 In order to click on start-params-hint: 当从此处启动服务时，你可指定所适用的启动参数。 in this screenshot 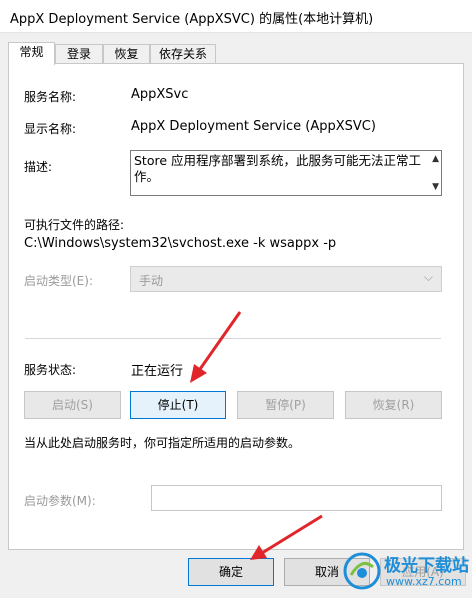, I will do `click(162, 443)`.